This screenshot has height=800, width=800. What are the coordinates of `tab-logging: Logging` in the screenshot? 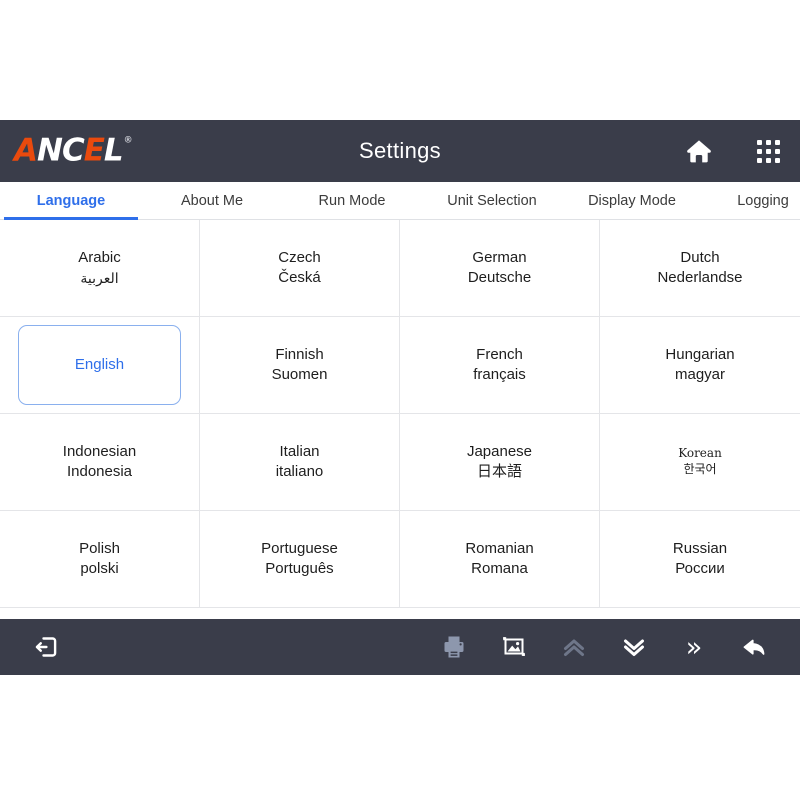 It's located at (751, 200).